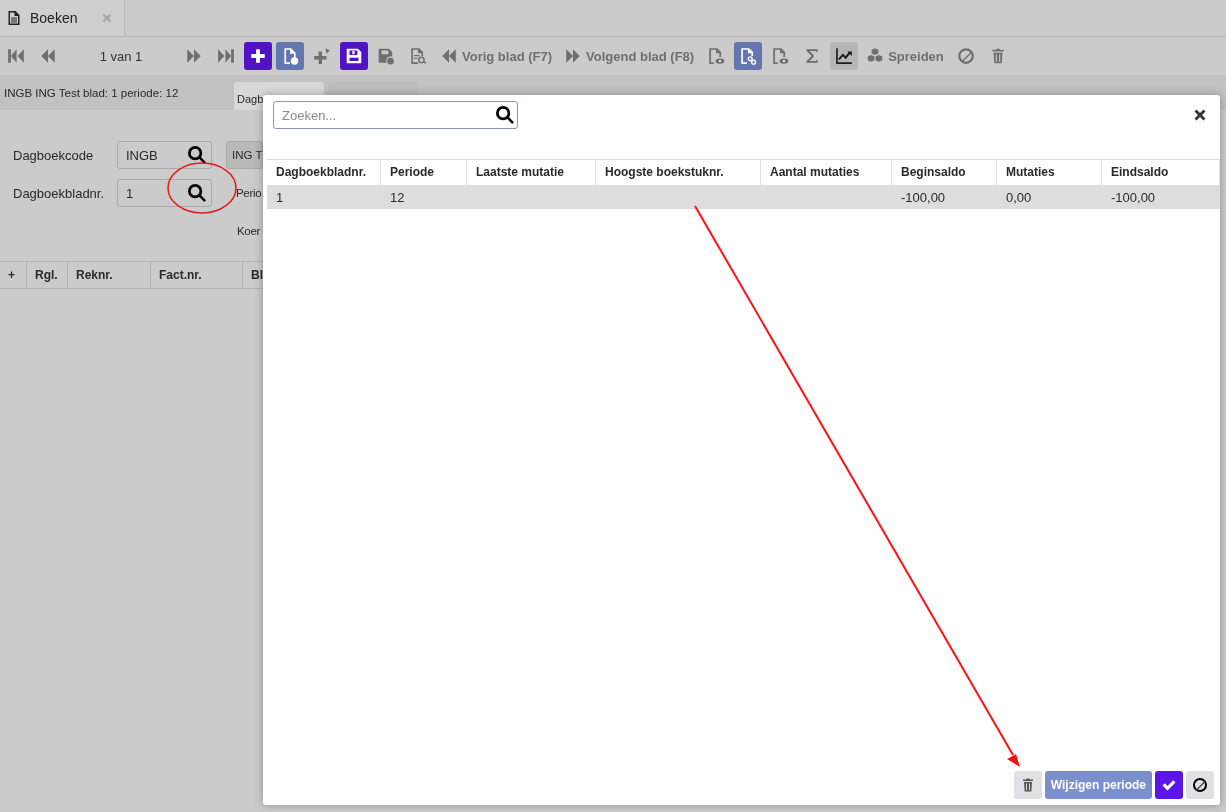 The width and height of the screenshot is (1226, 812). I want to click on code-field: INGB, so click(164, 155).